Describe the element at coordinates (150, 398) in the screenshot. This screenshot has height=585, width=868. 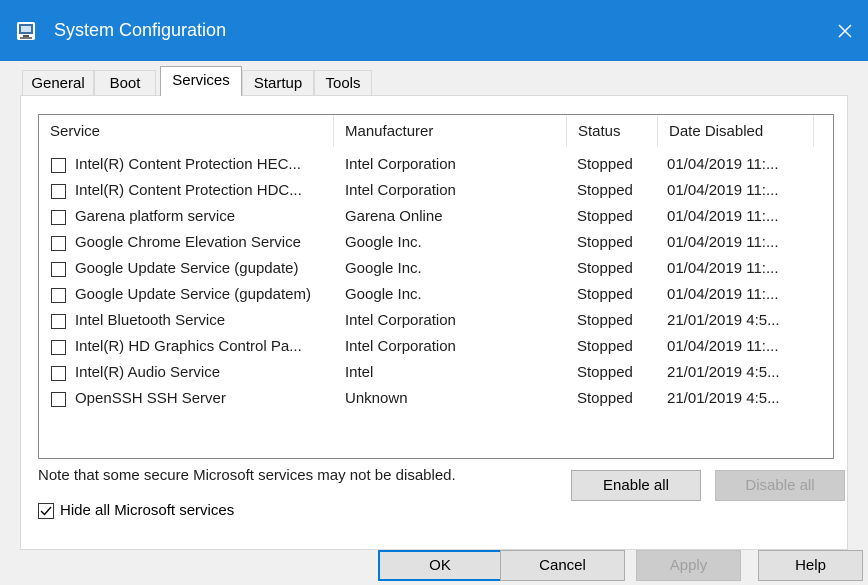
I see `service-name: OpenSSH SSH Server` at that location.